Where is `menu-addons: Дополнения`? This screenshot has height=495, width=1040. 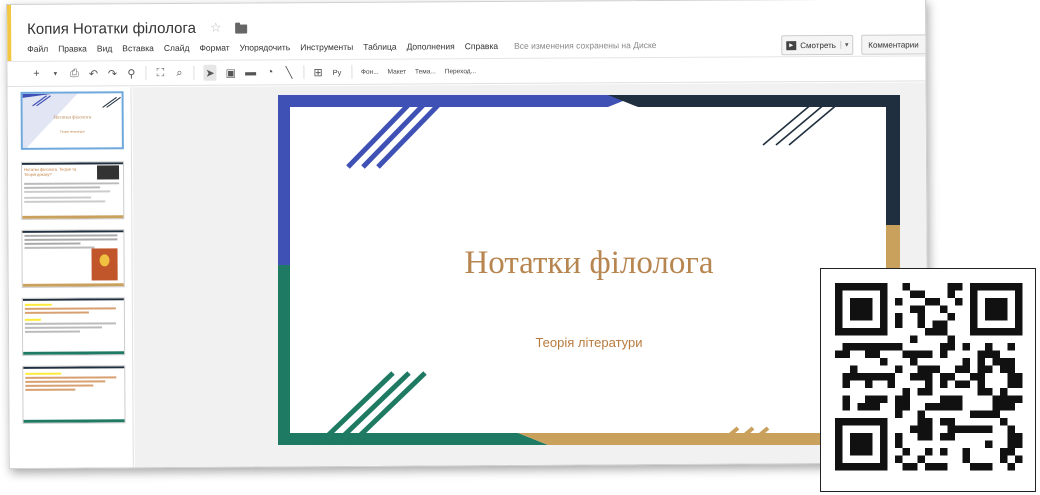 menu-addons: Дополнения is located at coordinates (431, 46).